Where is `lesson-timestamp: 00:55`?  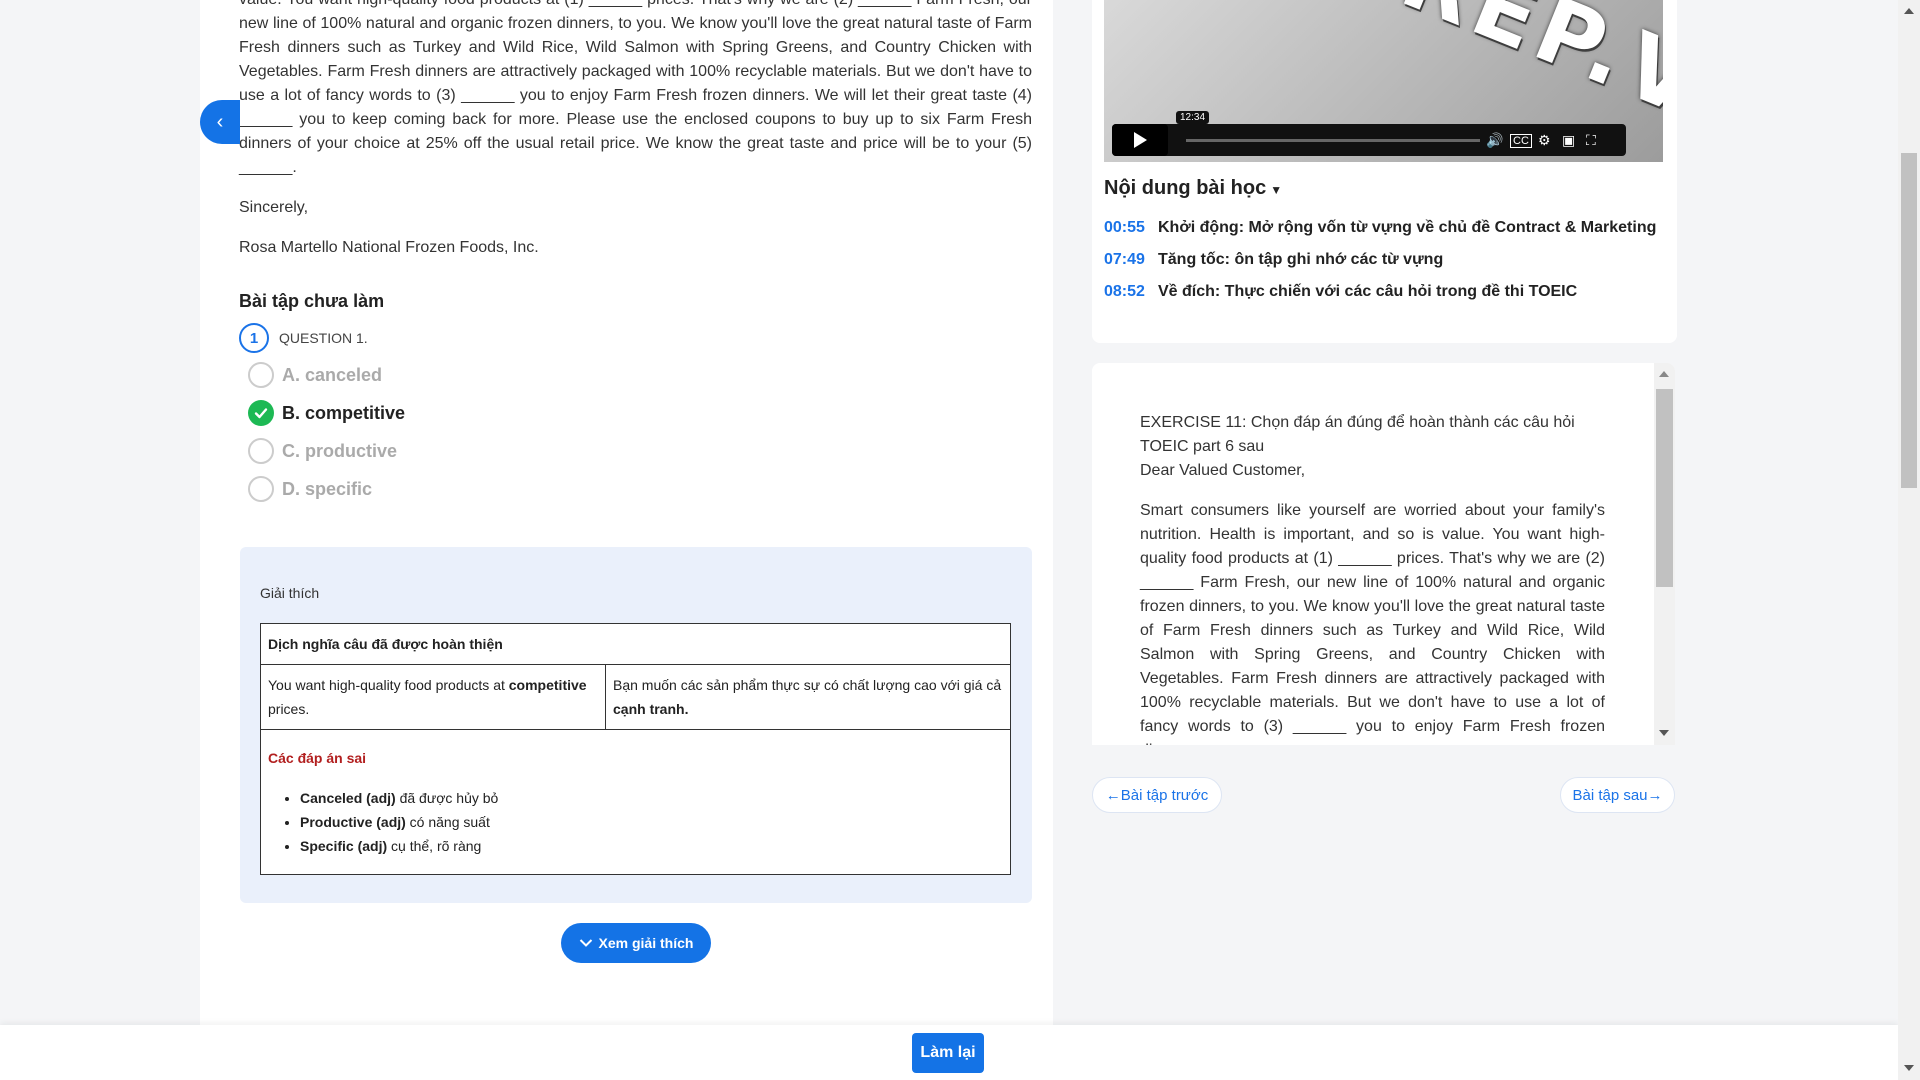
lesson-timestamp: 00:55 is located at coordinates (1131, 228).